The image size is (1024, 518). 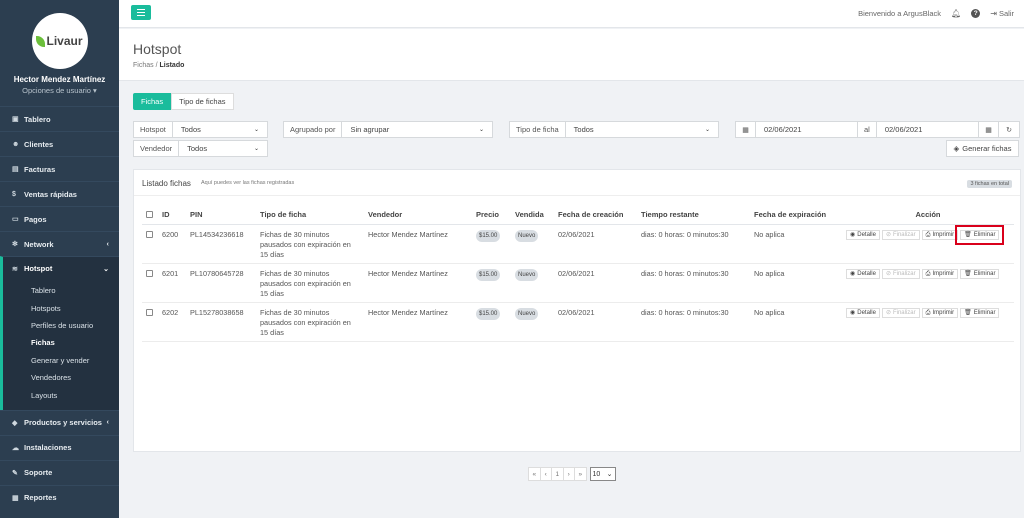 What do you see at coordinates (532, 215) in the screenshot?
I see `col-sold: Vendida` at bounding box center [532, 215].